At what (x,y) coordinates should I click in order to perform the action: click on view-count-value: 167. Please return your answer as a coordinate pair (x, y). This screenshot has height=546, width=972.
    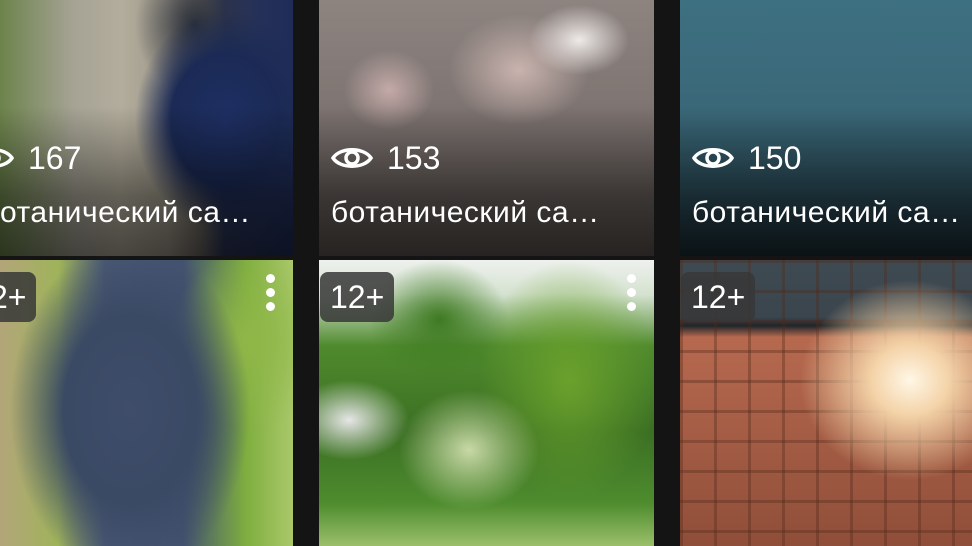
    Looking at the image, I should click on (55, 158).